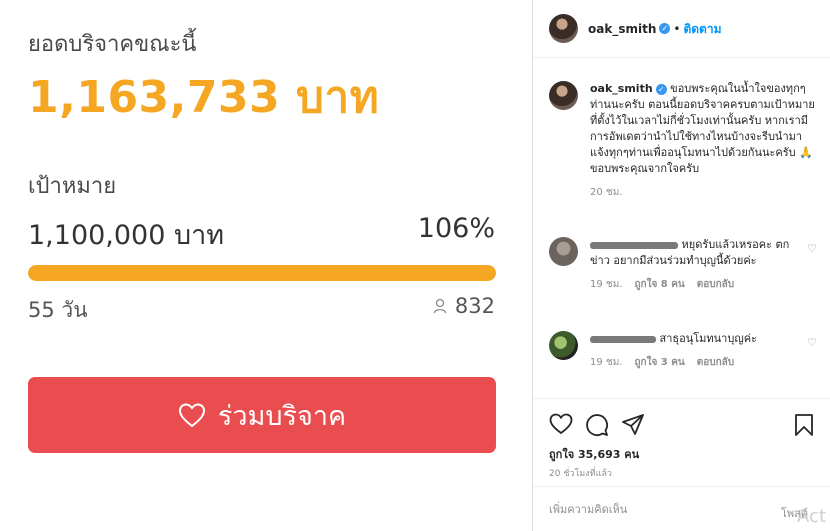  I want to click on backer-count: 832, so click(464, 306).